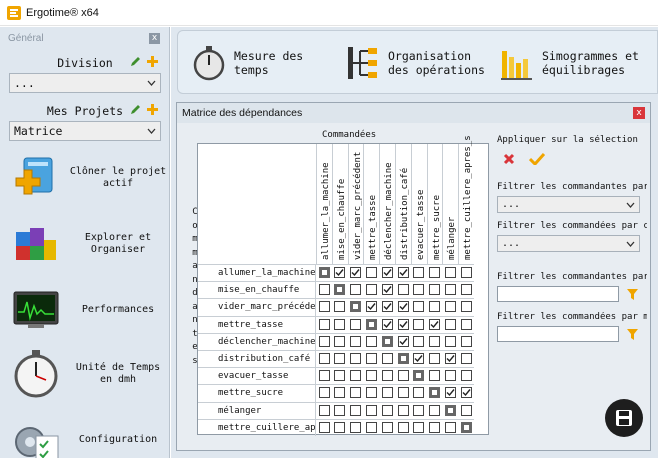 The height and width of the screenshot is (458, 658). I want to click on nav-explore-organize: Explorer et Organiser, so click(84, 244).